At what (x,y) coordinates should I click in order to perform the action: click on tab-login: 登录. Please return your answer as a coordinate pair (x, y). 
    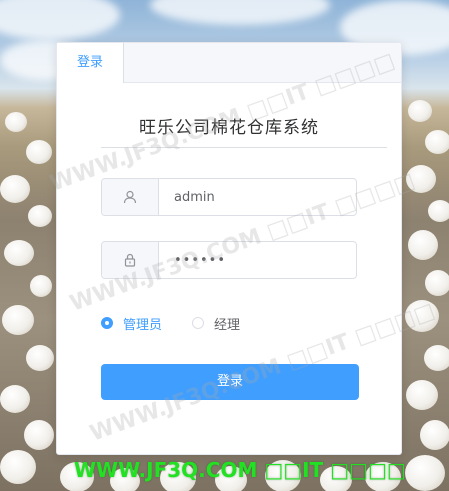
    Looking at the image, I should click on (90, 63).